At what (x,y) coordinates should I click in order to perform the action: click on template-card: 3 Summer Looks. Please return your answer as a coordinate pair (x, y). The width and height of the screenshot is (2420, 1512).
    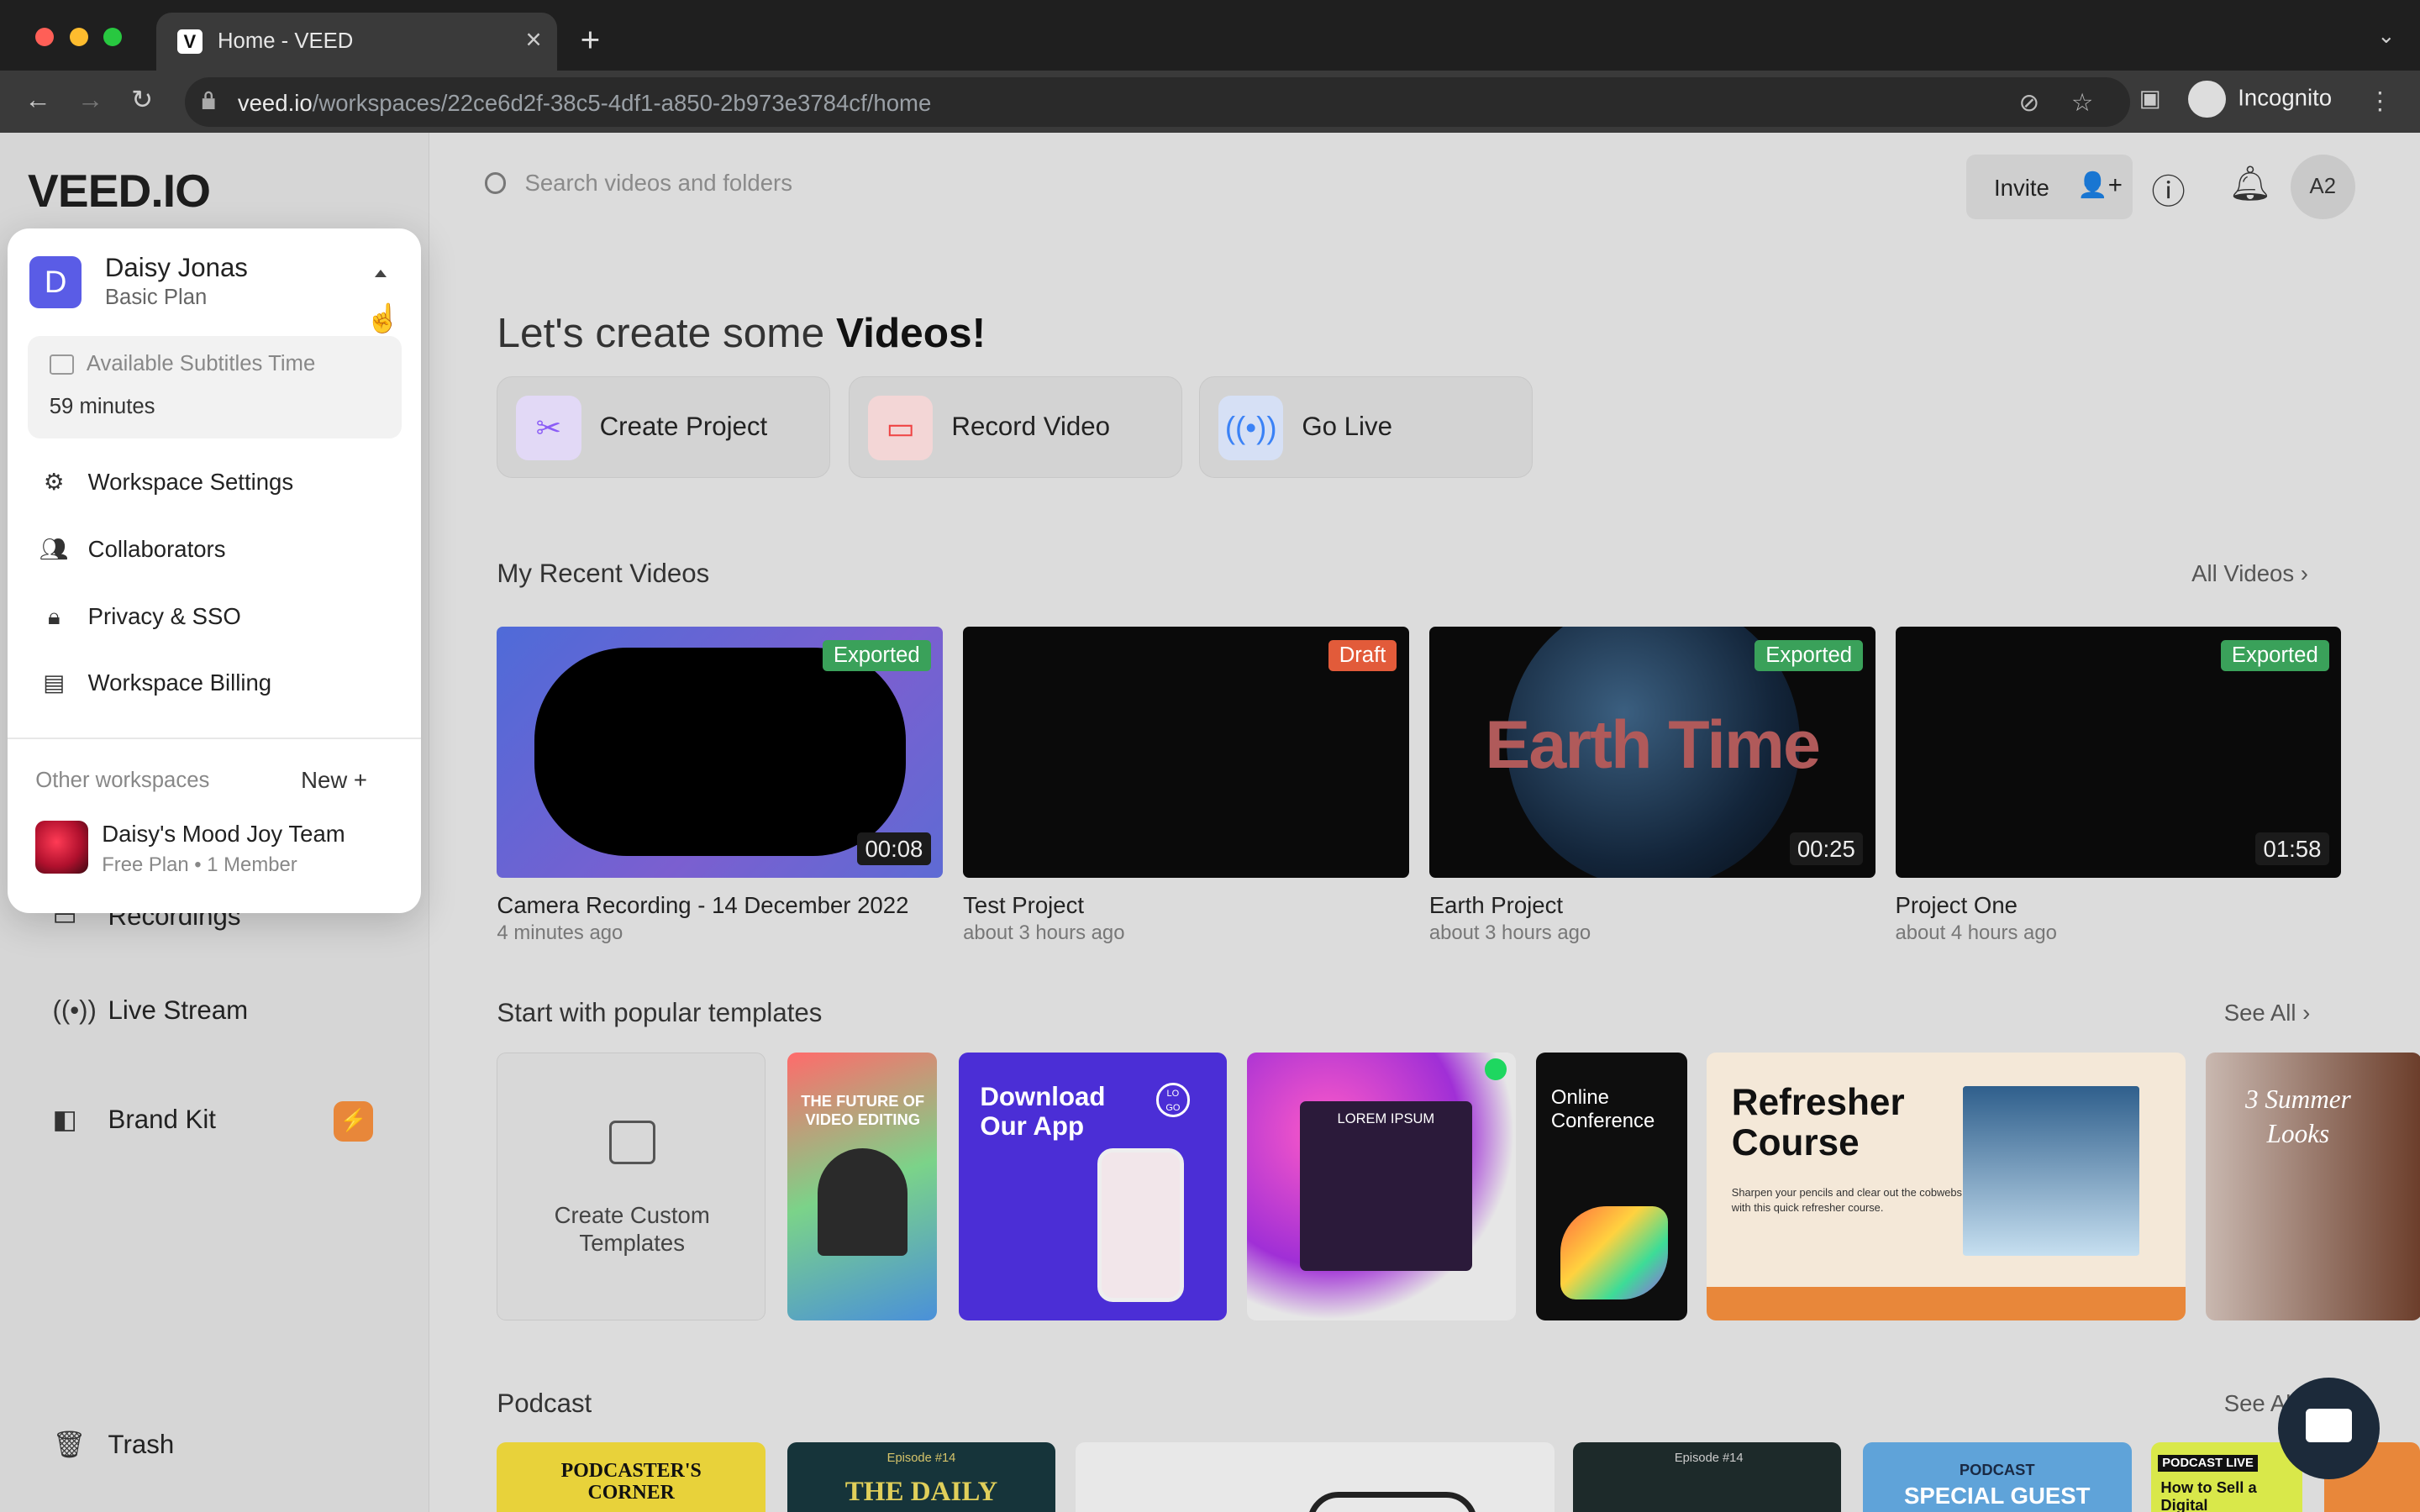
    Looking at the image, I should click on (2312, 1186).